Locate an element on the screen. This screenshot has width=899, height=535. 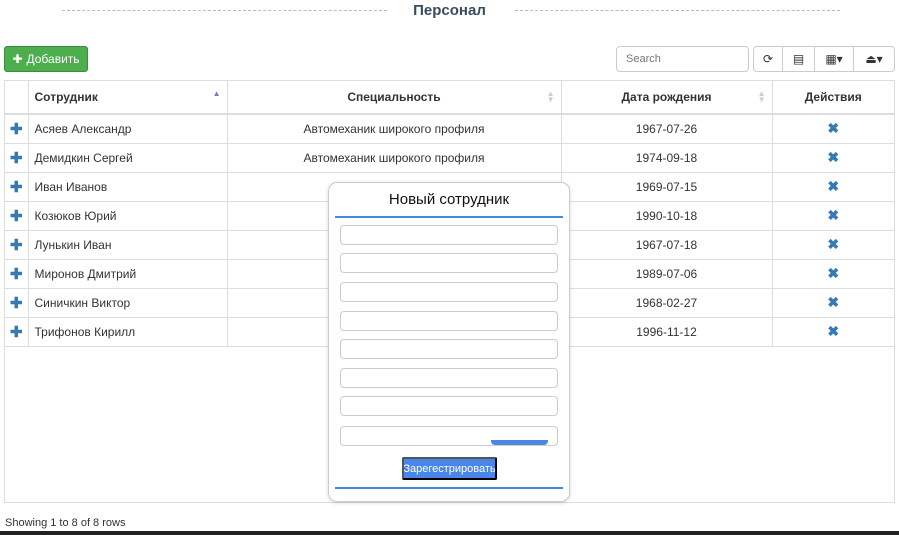
column-header-employee: Сотрудник ▲ is located at coordinates (128, 98).